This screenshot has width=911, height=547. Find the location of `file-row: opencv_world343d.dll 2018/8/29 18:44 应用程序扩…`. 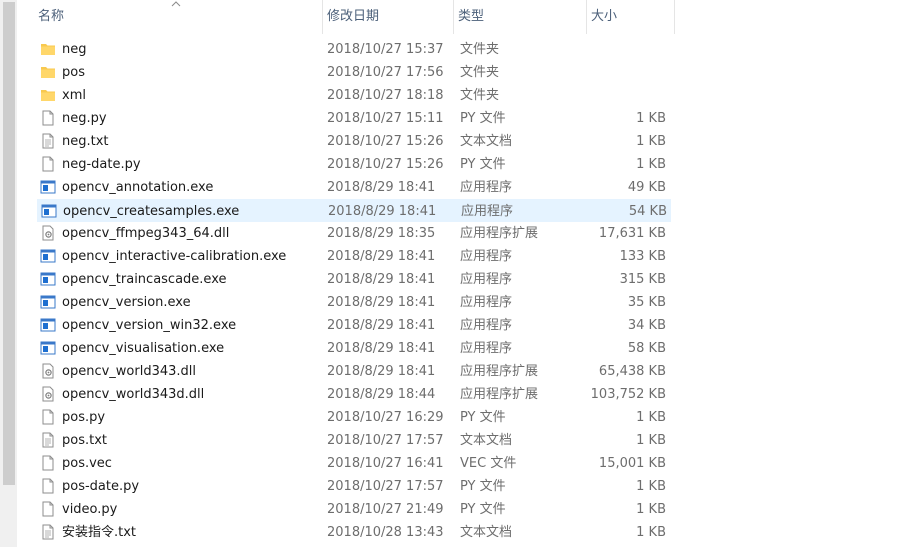

file-row: opencv_world343d.dll 2018/8/29 18:44 应用程序扩… is located at coordinates (354, 394).